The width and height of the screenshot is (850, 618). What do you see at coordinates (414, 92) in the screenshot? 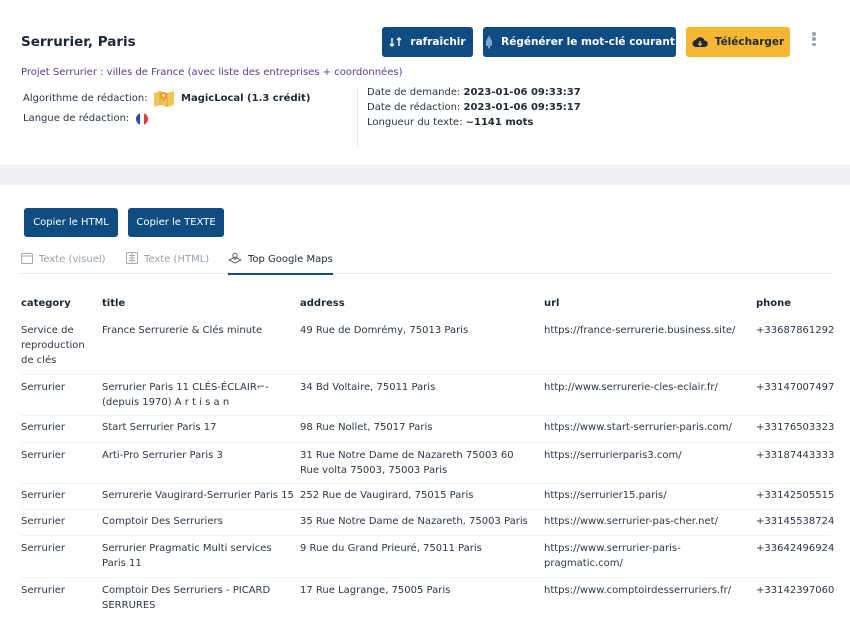
I see `request-date-label: Date de demande:` at bounding box center [414, 92].